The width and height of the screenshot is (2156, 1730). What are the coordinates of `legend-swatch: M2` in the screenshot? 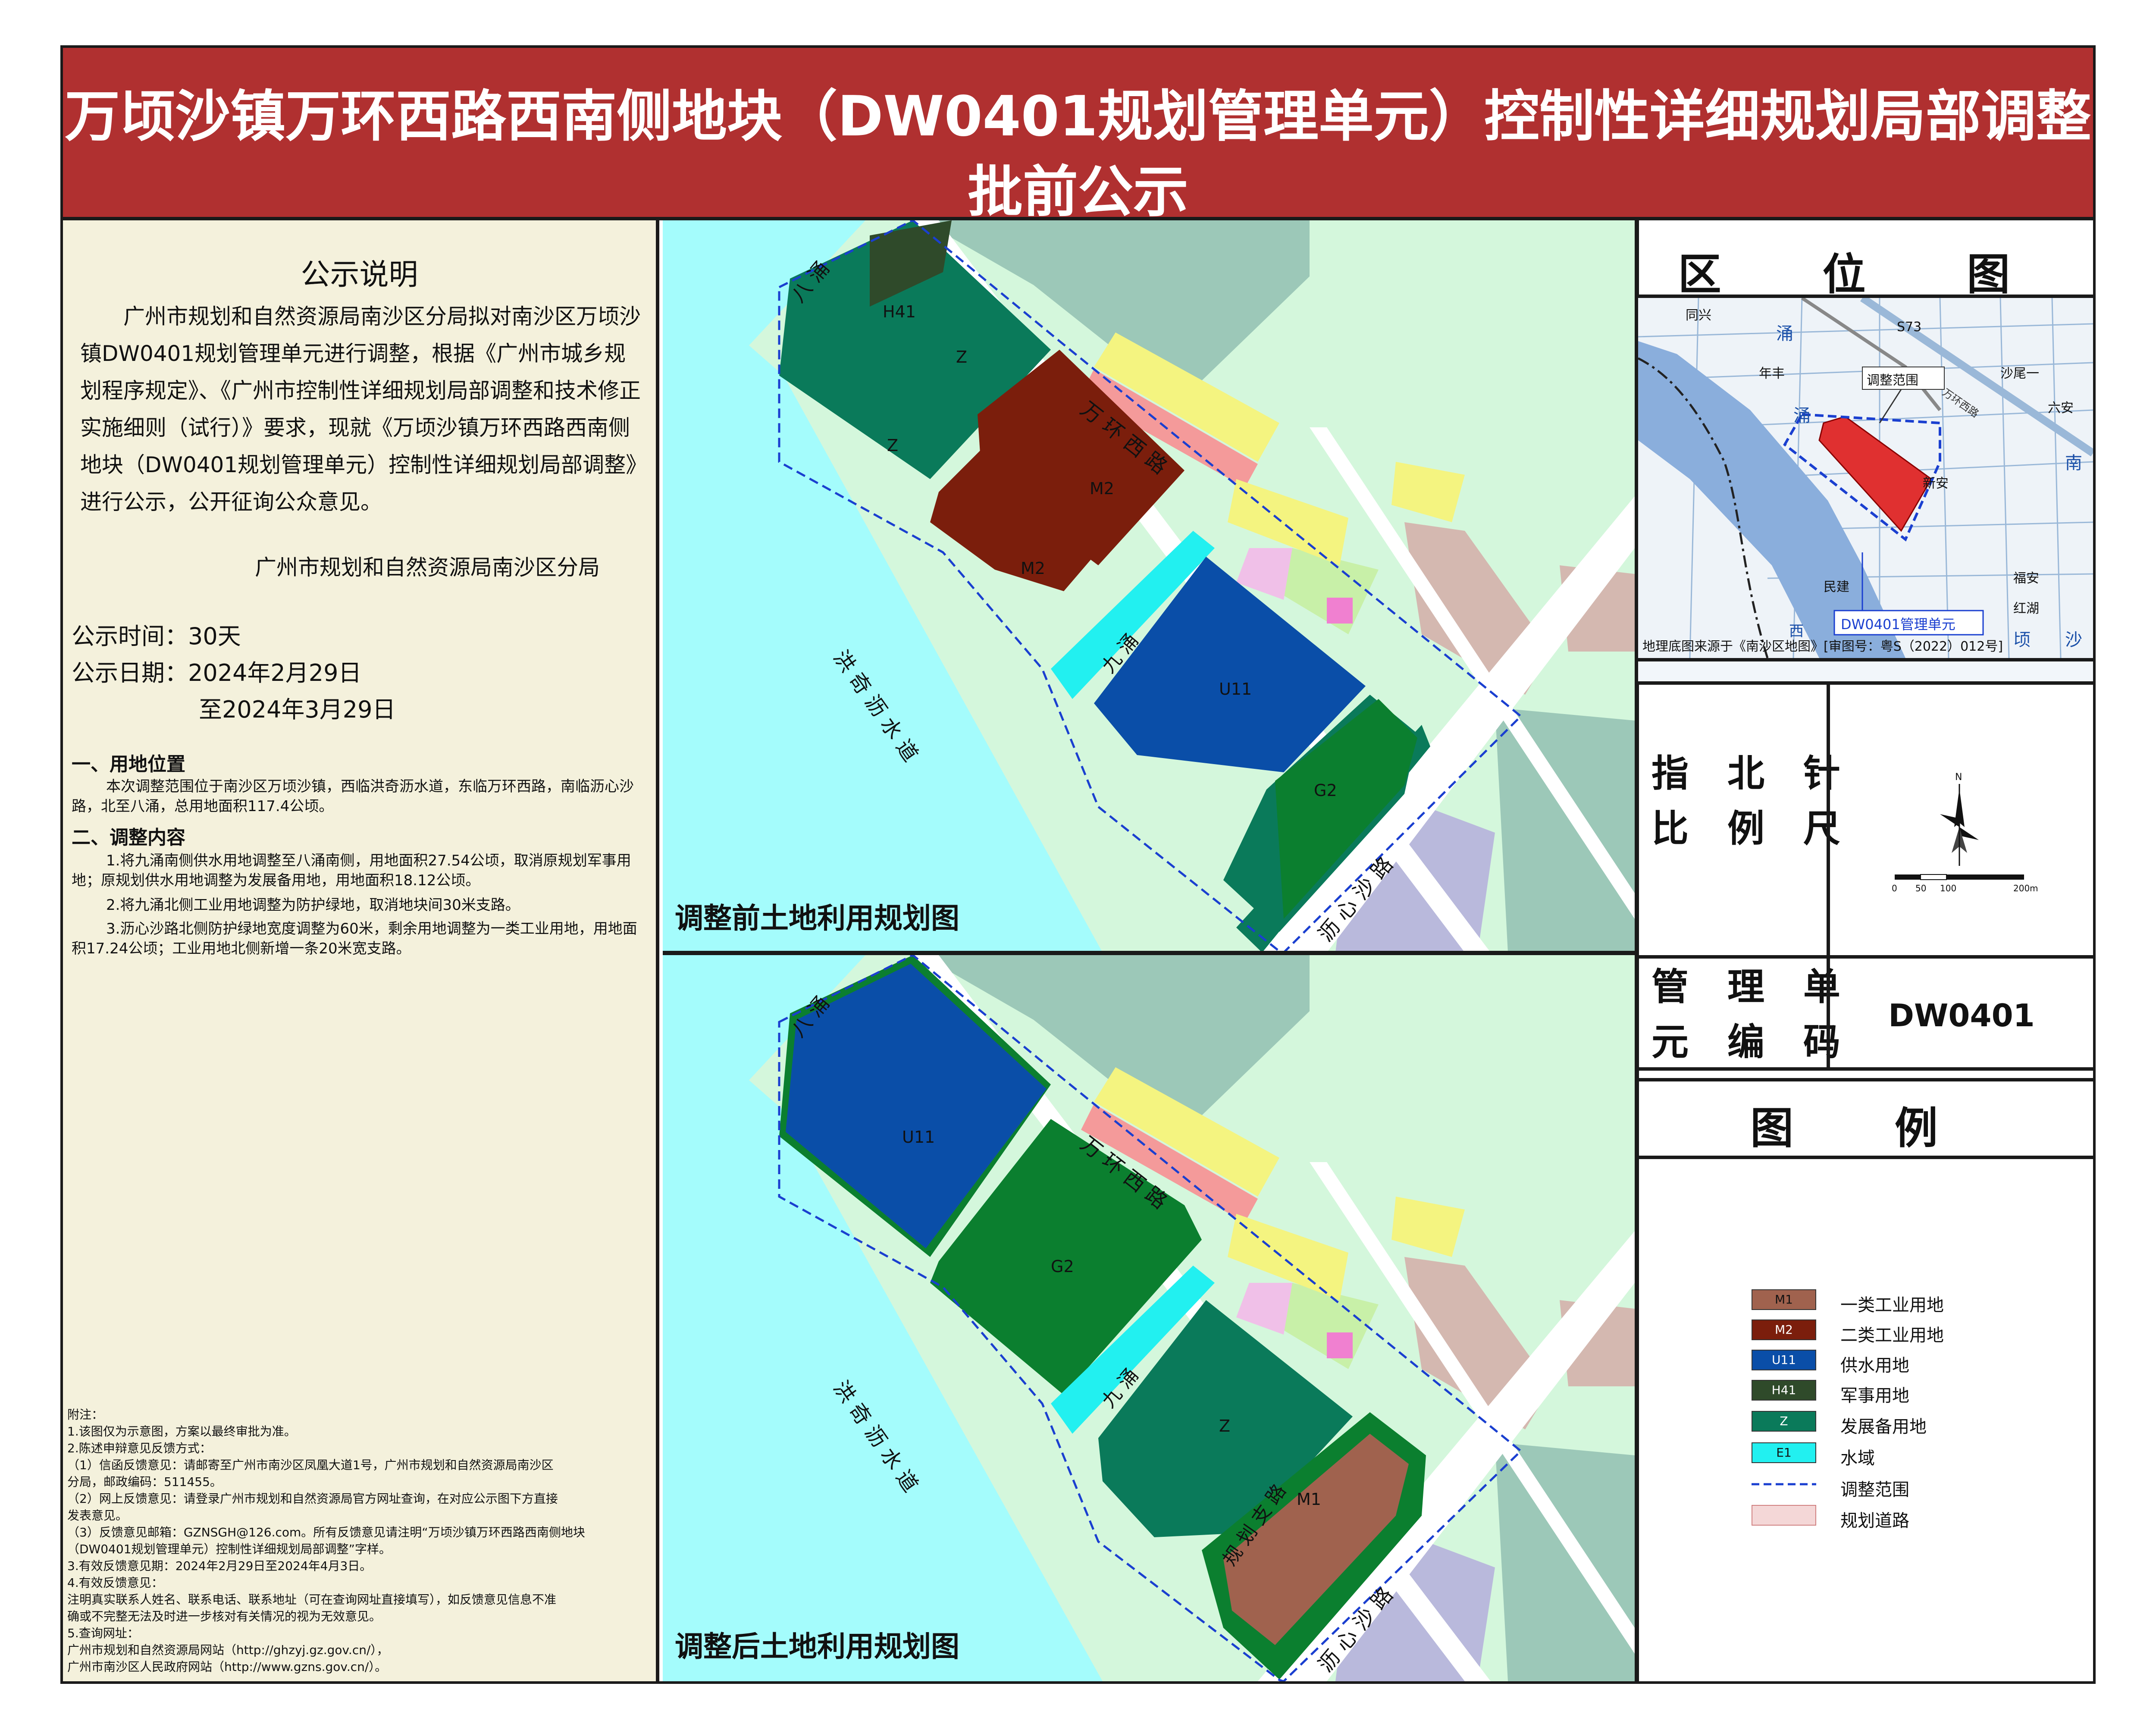 It's located at (1784, 1329).